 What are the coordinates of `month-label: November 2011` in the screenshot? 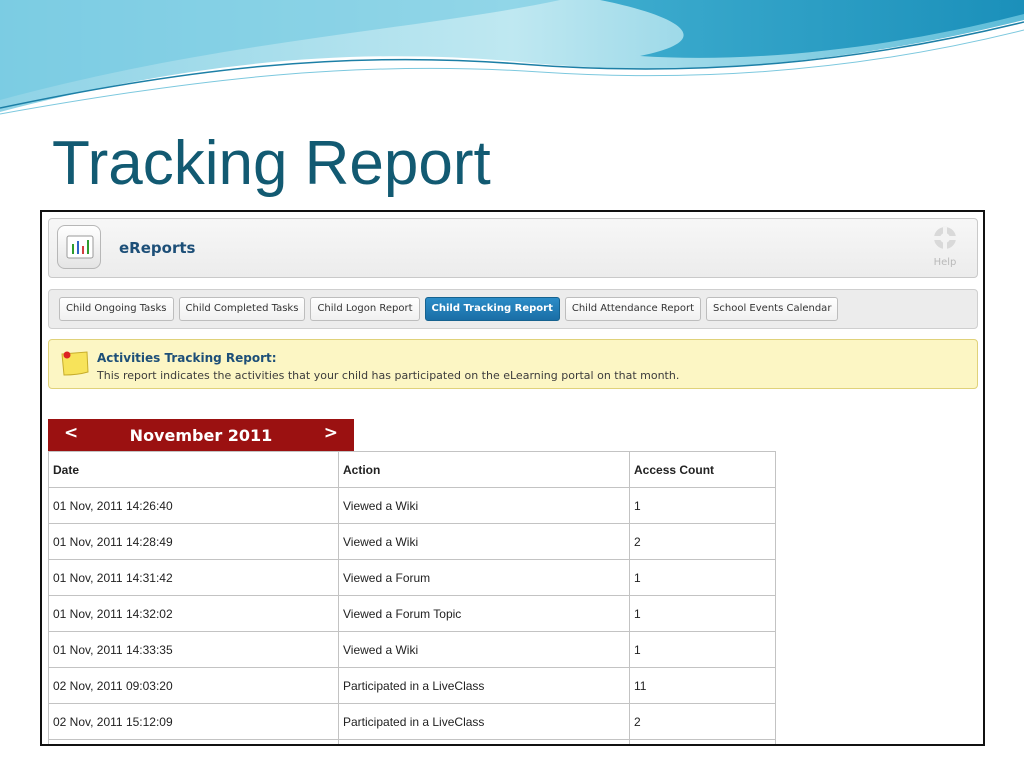 It's located at (201, 435).